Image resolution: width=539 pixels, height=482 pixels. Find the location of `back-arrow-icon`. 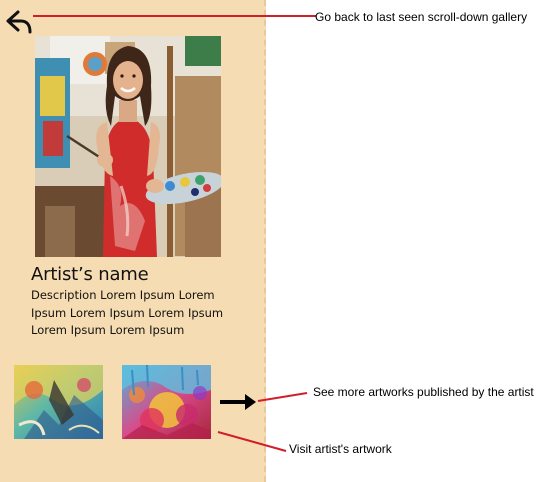

back-arrow-icon is located at coordinates (19, 22).